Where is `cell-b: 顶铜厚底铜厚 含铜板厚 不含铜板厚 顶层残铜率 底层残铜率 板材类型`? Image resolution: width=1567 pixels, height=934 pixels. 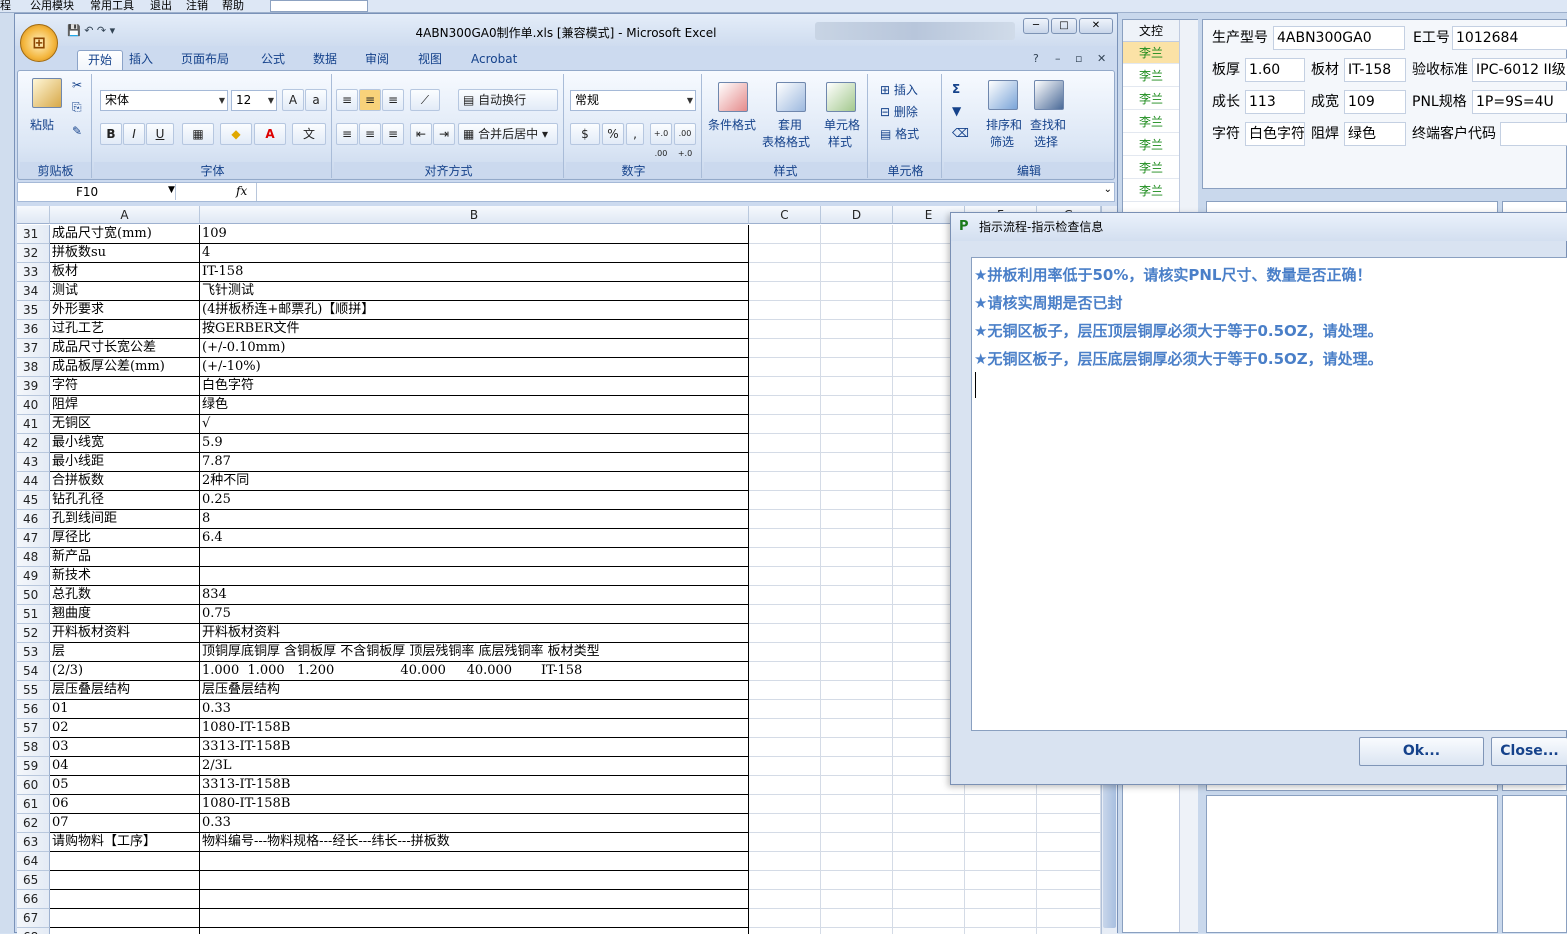 cell-b: 顶铜厚底铜厚 含铜板厚 不含铜板厚 顶层残铜率 底层残铜率 板材类型 is located at coordinates (474, 652).